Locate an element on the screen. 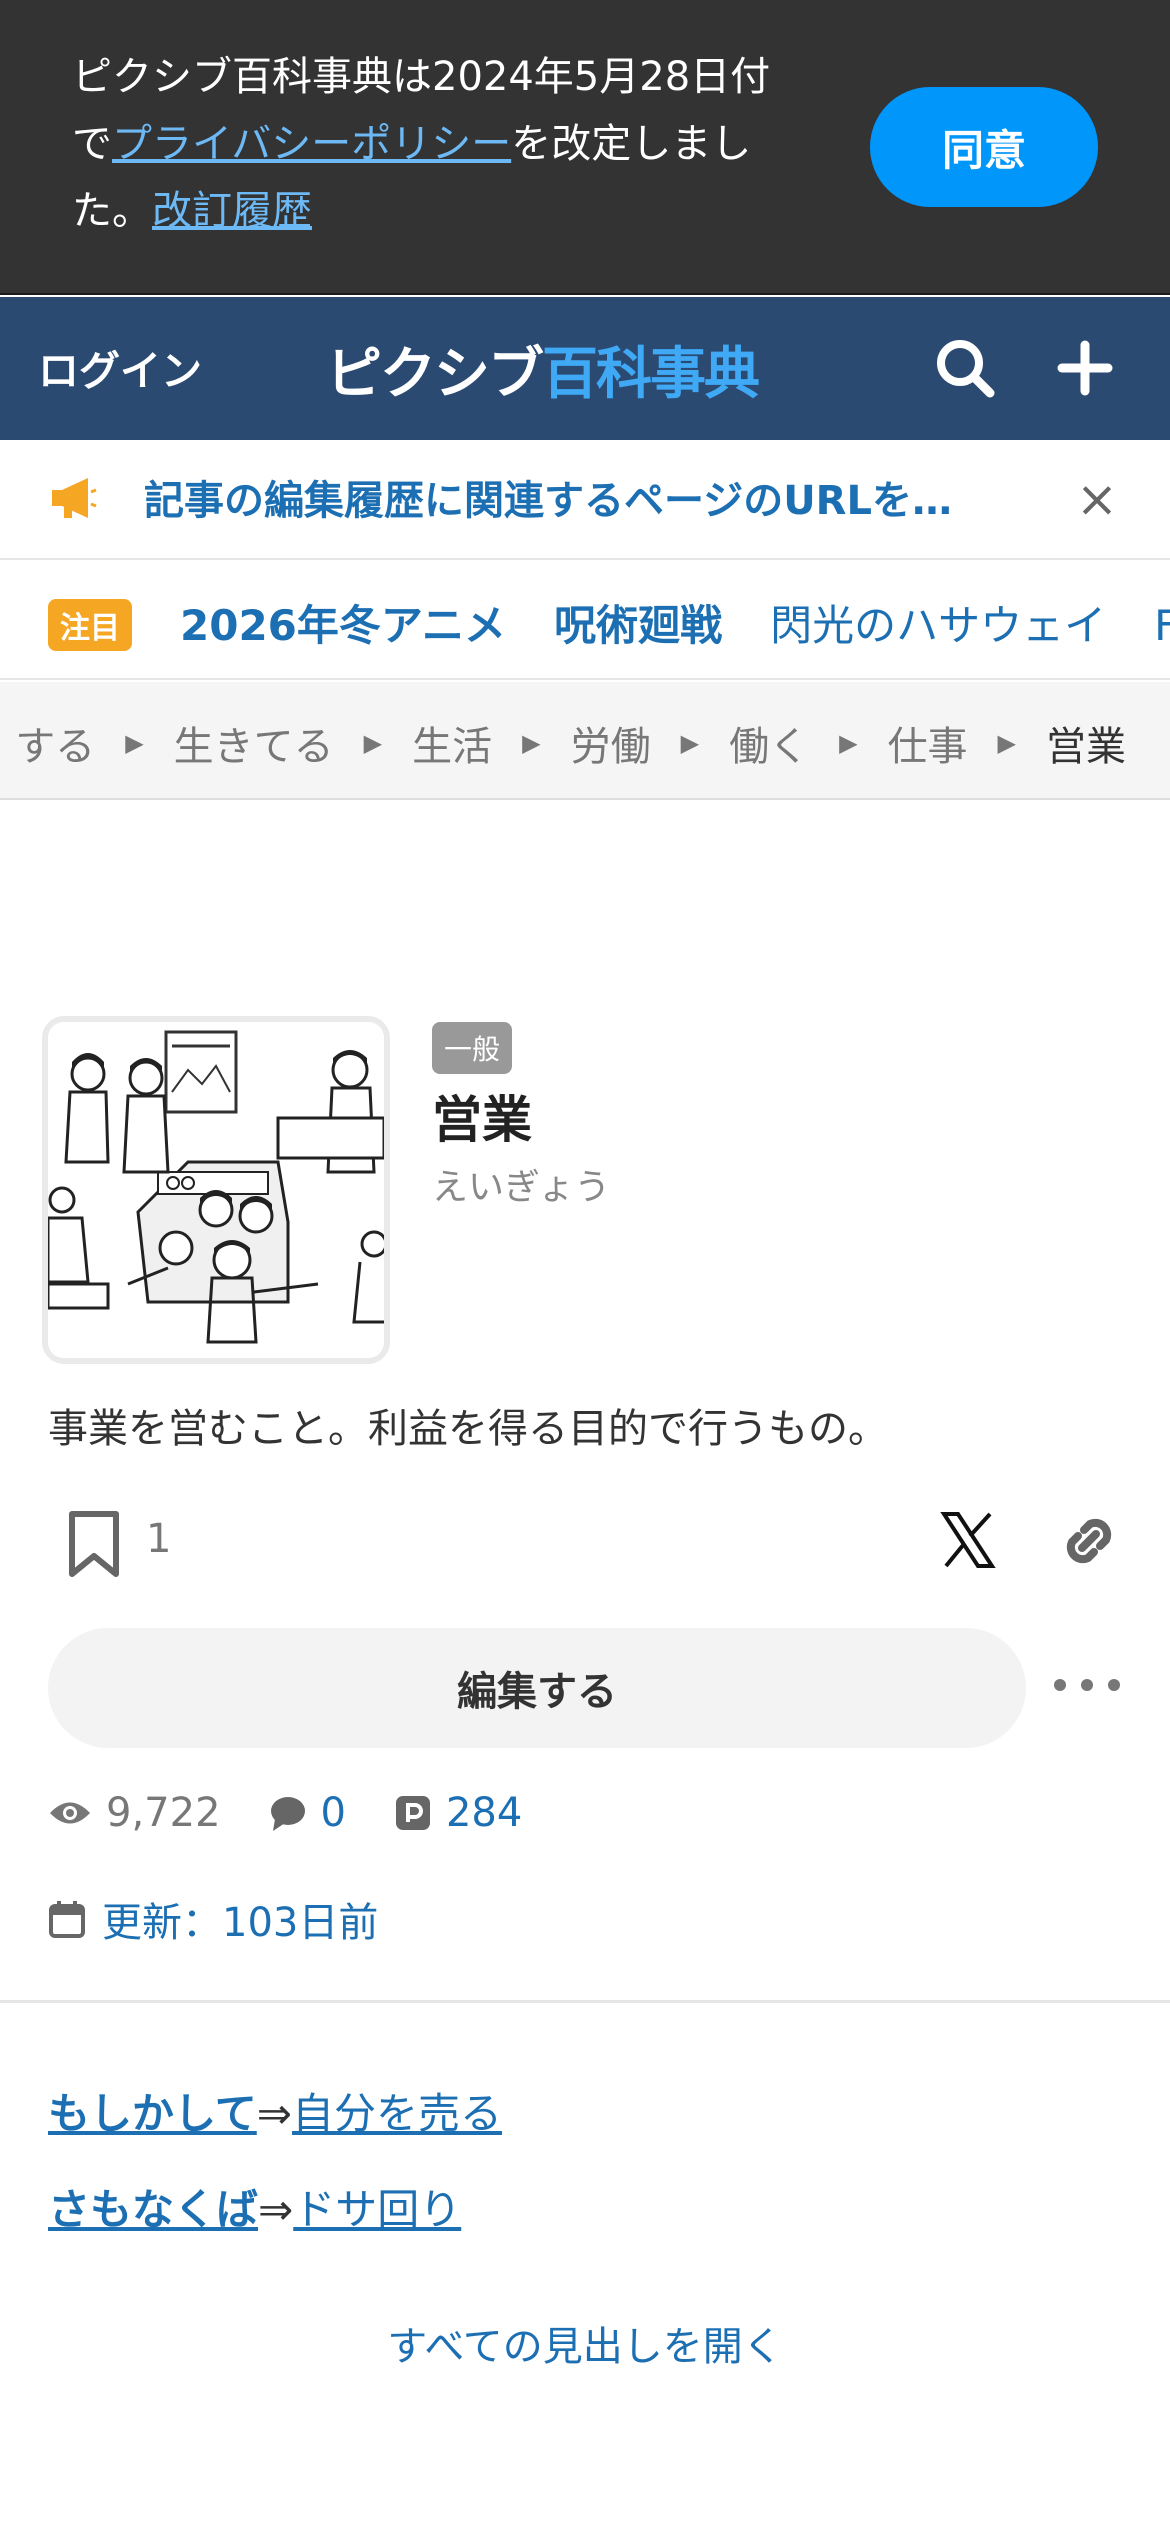 Image resolution: width=1170 pixels, height=2532 pixels. thumbnail-illustration is located at coordinates (216, 1190).